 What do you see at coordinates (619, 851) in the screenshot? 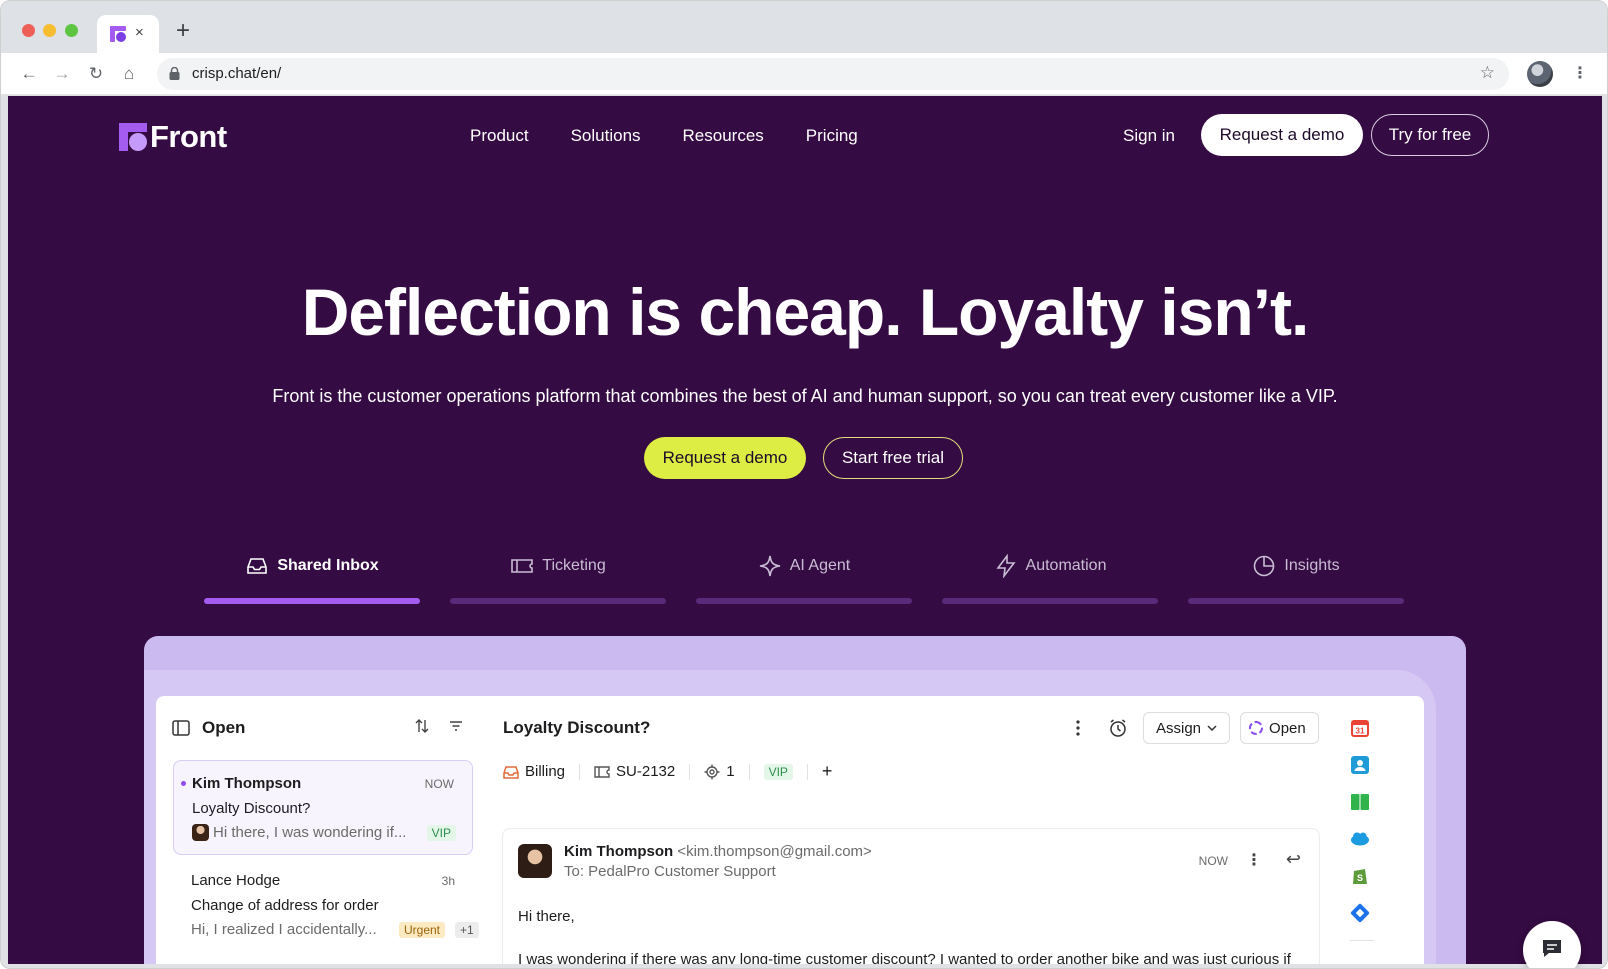
I see `sender-name: Kim Thompson` at bounding box center [619, 851].